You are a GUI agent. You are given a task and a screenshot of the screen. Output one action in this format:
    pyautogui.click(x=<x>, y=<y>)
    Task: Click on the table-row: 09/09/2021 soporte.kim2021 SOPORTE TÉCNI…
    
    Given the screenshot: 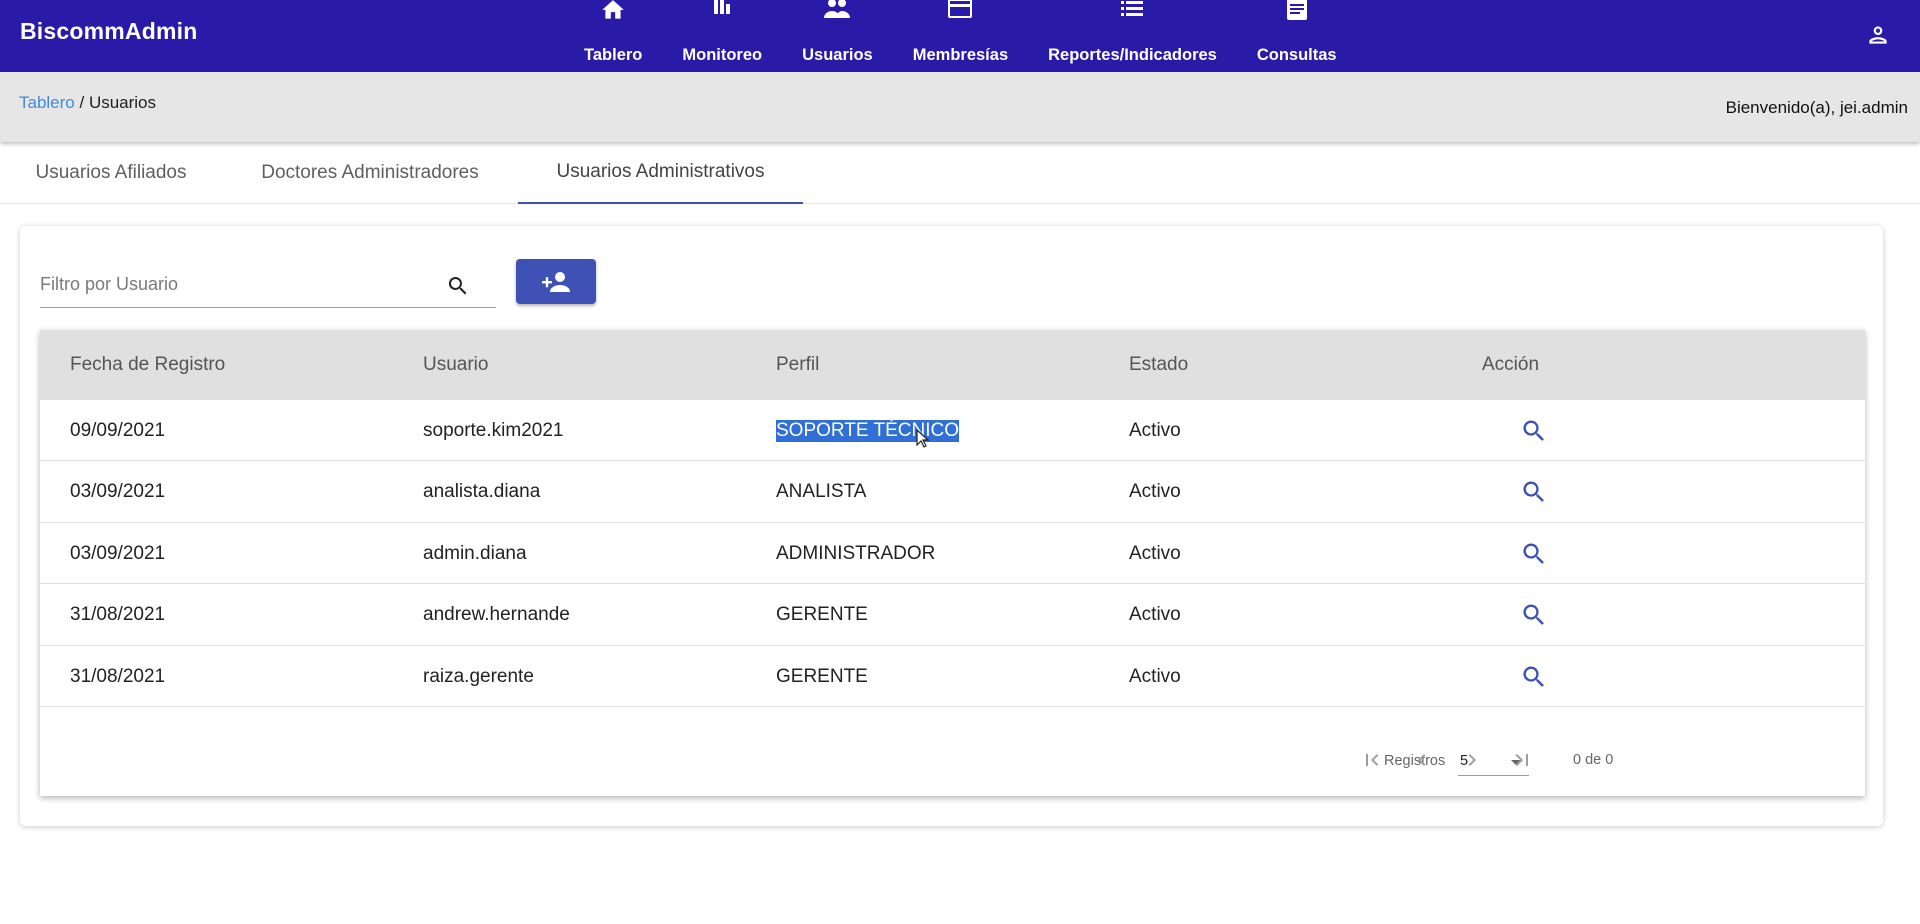 What is the action you would take?
    pyautogui.click(x=952, y=431)
    